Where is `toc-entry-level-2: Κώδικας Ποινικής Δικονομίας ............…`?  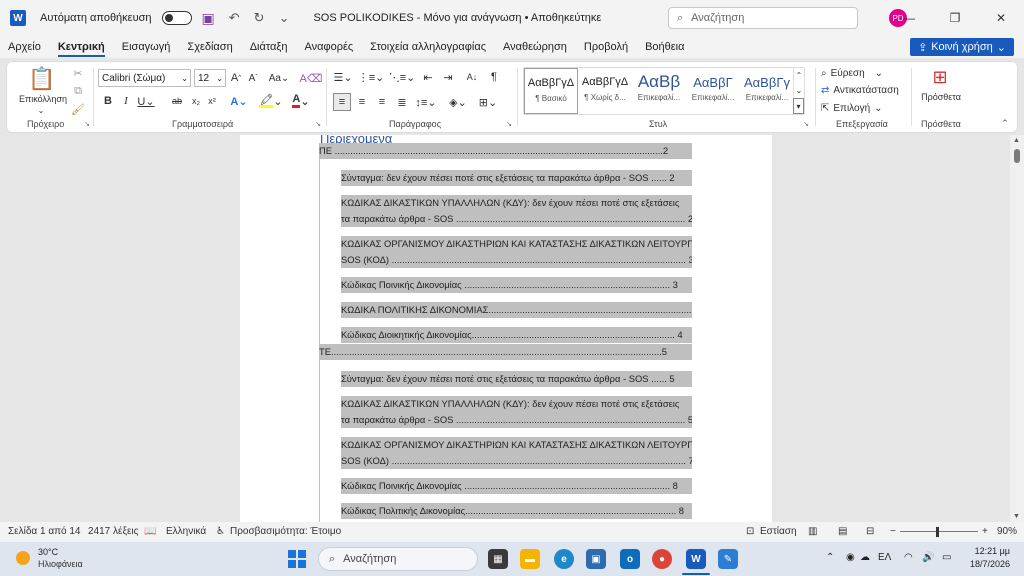 toc-entry-level-2: Κώδικας Ποινικής Δικονομίας ............… is located at coordinates (516, 285).